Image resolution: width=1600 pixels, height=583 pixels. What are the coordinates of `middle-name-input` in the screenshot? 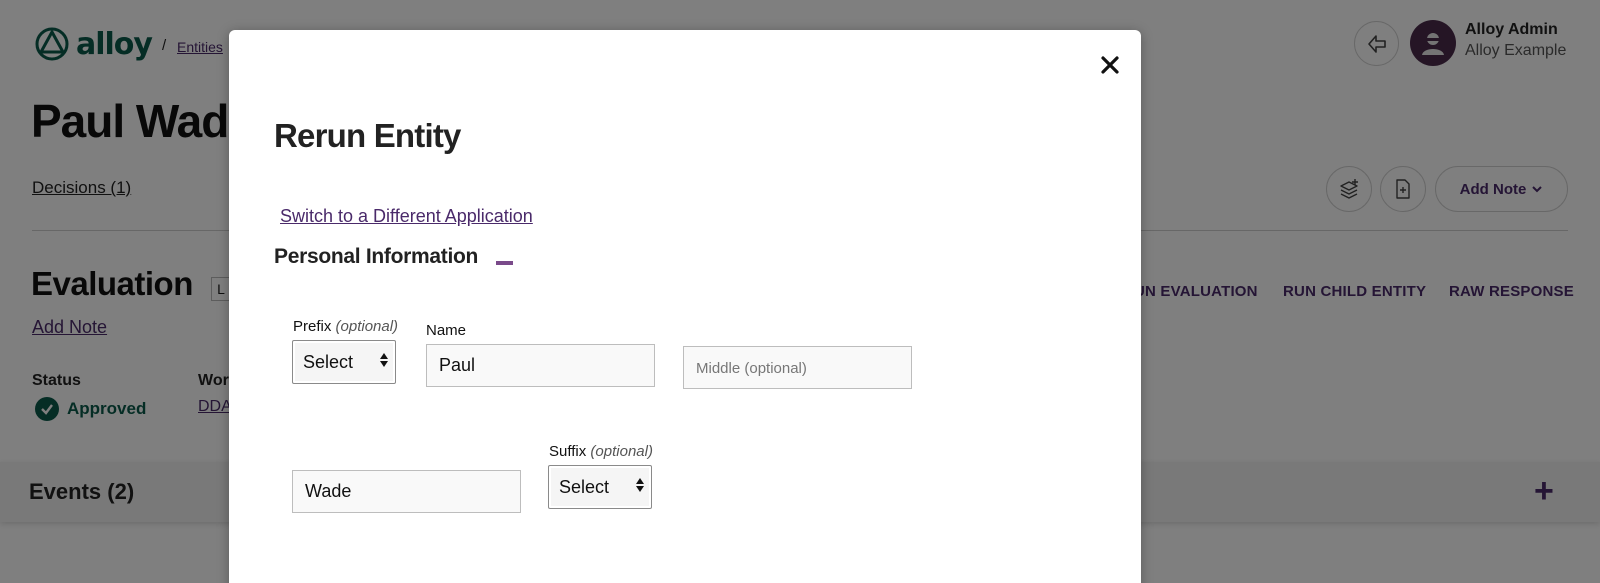 It's located at (797, 367).